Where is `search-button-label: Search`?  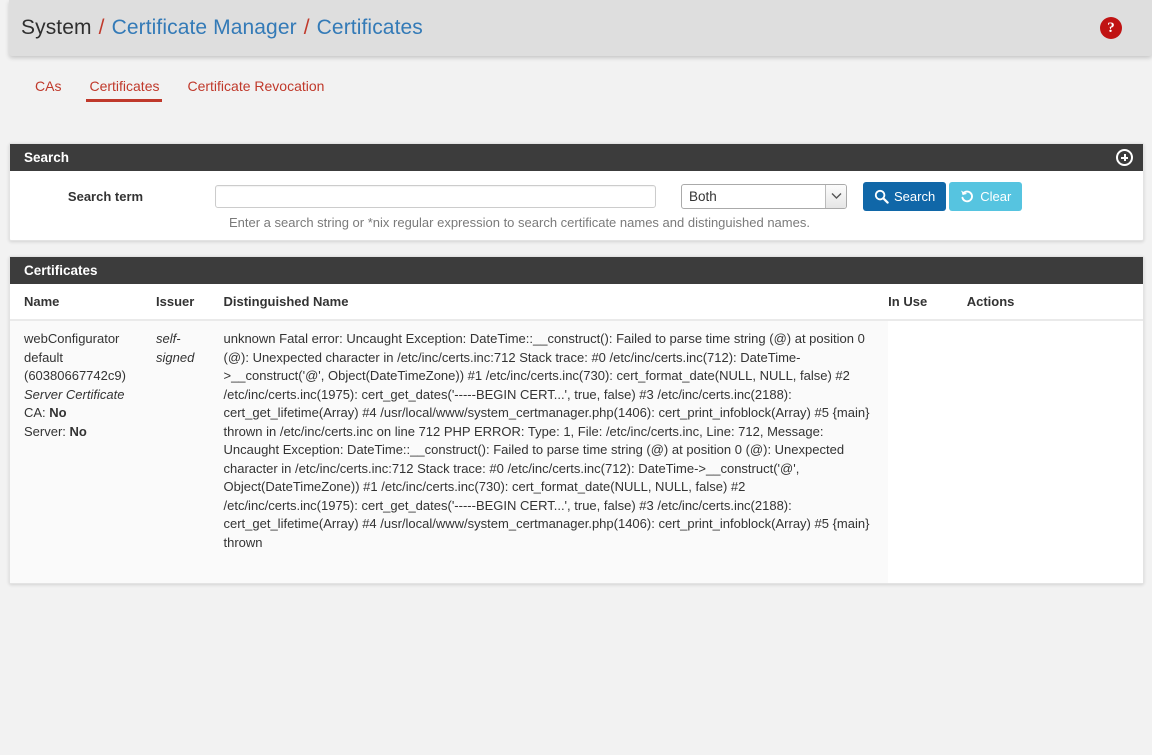
search-button-label: Search is located at coordinates (915, 196).